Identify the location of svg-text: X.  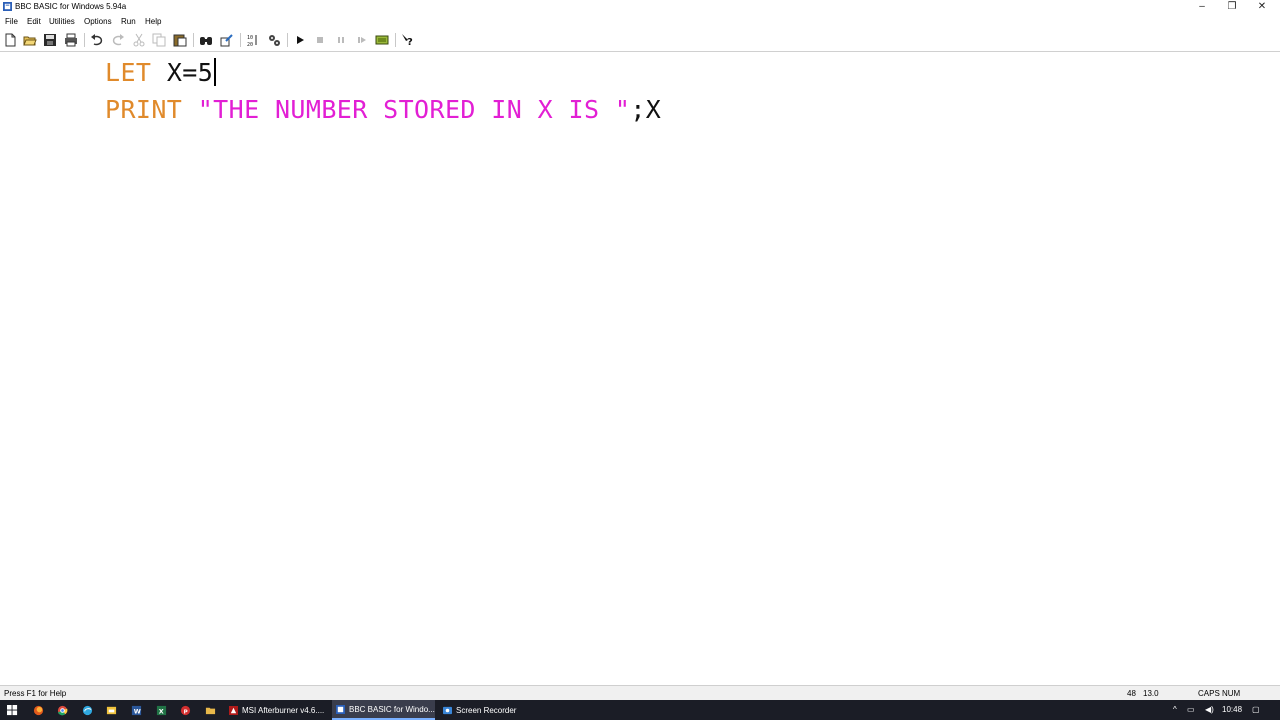
(160, 711).